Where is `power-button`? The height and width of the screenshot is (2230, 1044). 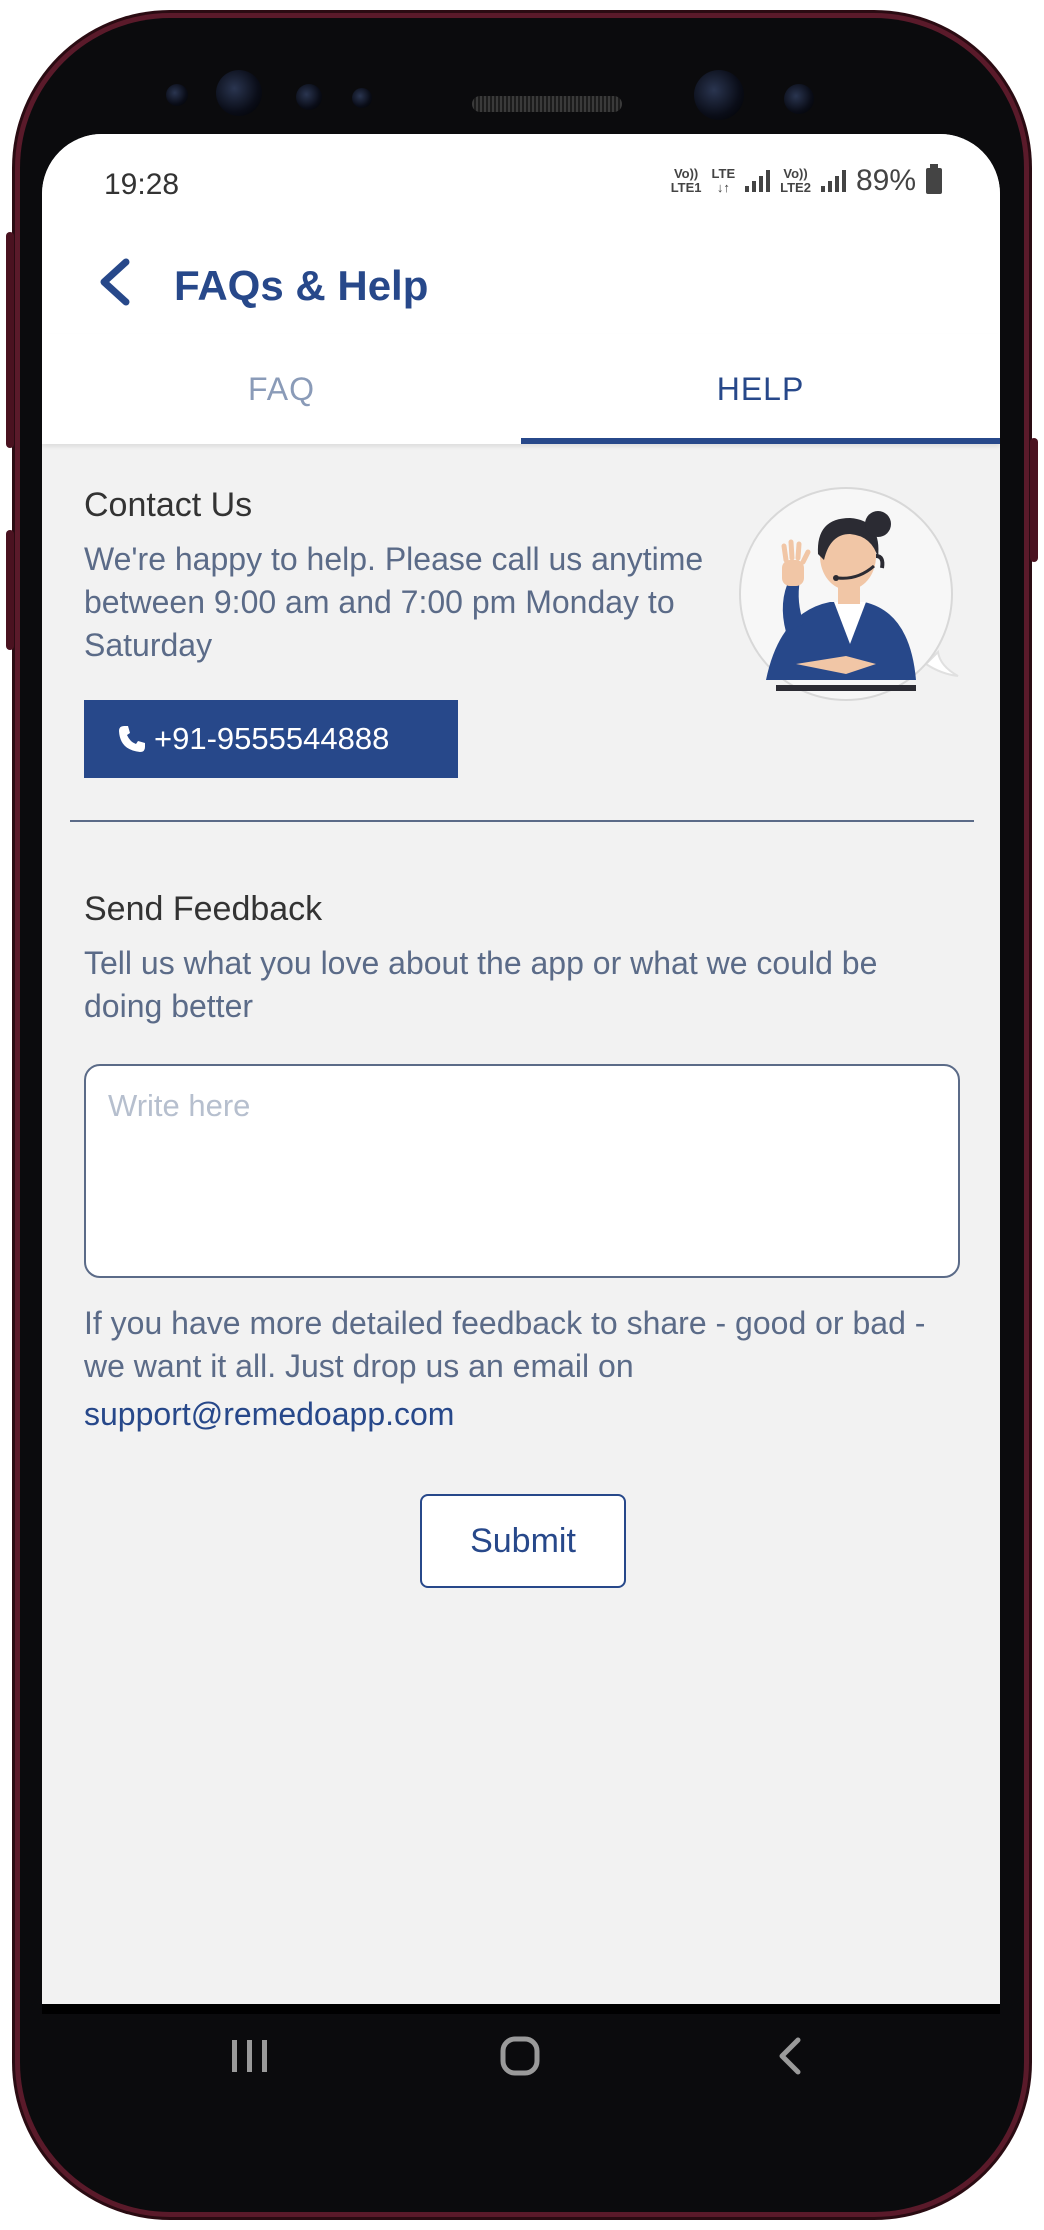 power-button is located at coordinates (1034, 500).